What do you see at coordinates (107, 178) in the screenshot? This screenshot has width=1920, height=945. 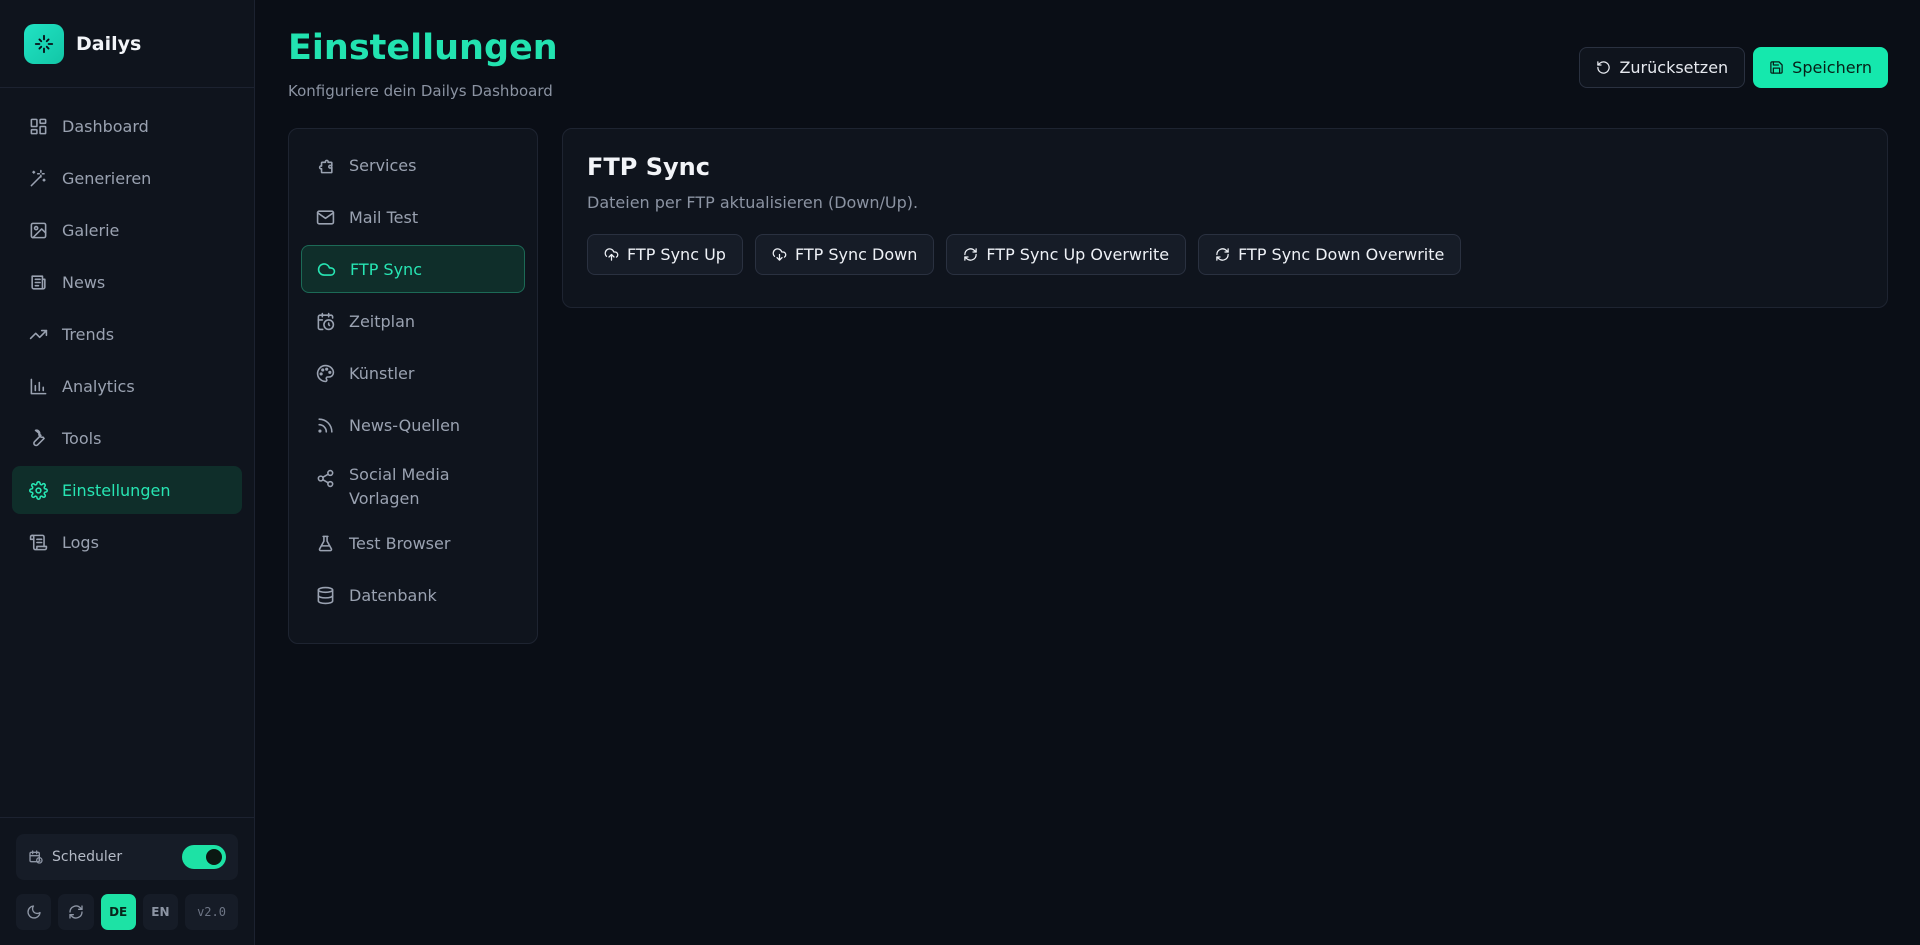 I see `sidebar-item-label: Generieren` at bounding box center [107, 178].